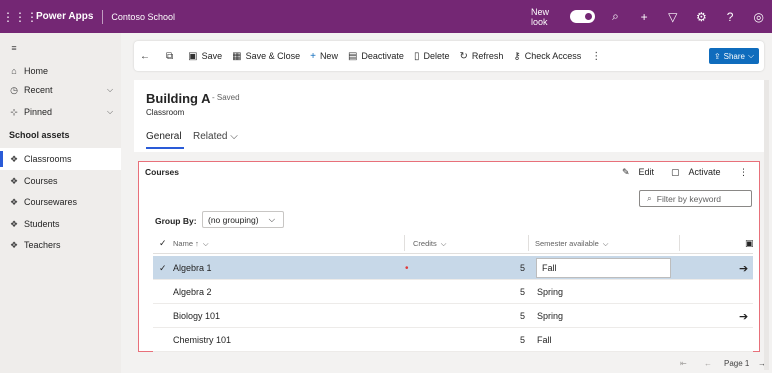 The width and height of the screenshot is (772, 373). I want to click on row-checkbox: ✓, so click(163, 268).